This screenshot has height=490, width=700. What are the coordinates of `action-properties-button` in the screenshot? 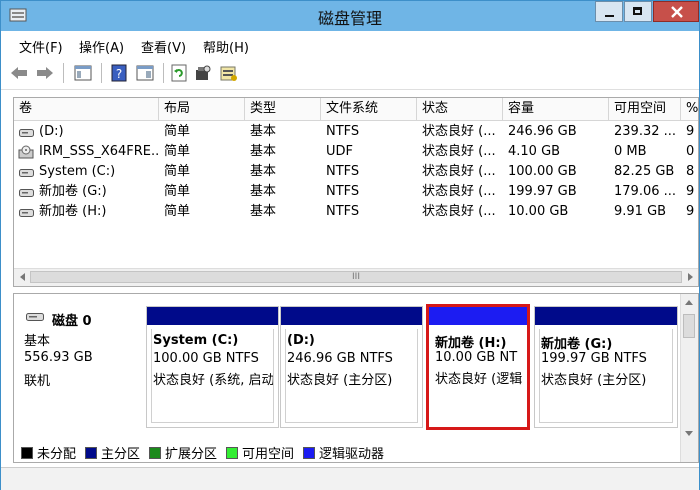 It's located at (229, 73).